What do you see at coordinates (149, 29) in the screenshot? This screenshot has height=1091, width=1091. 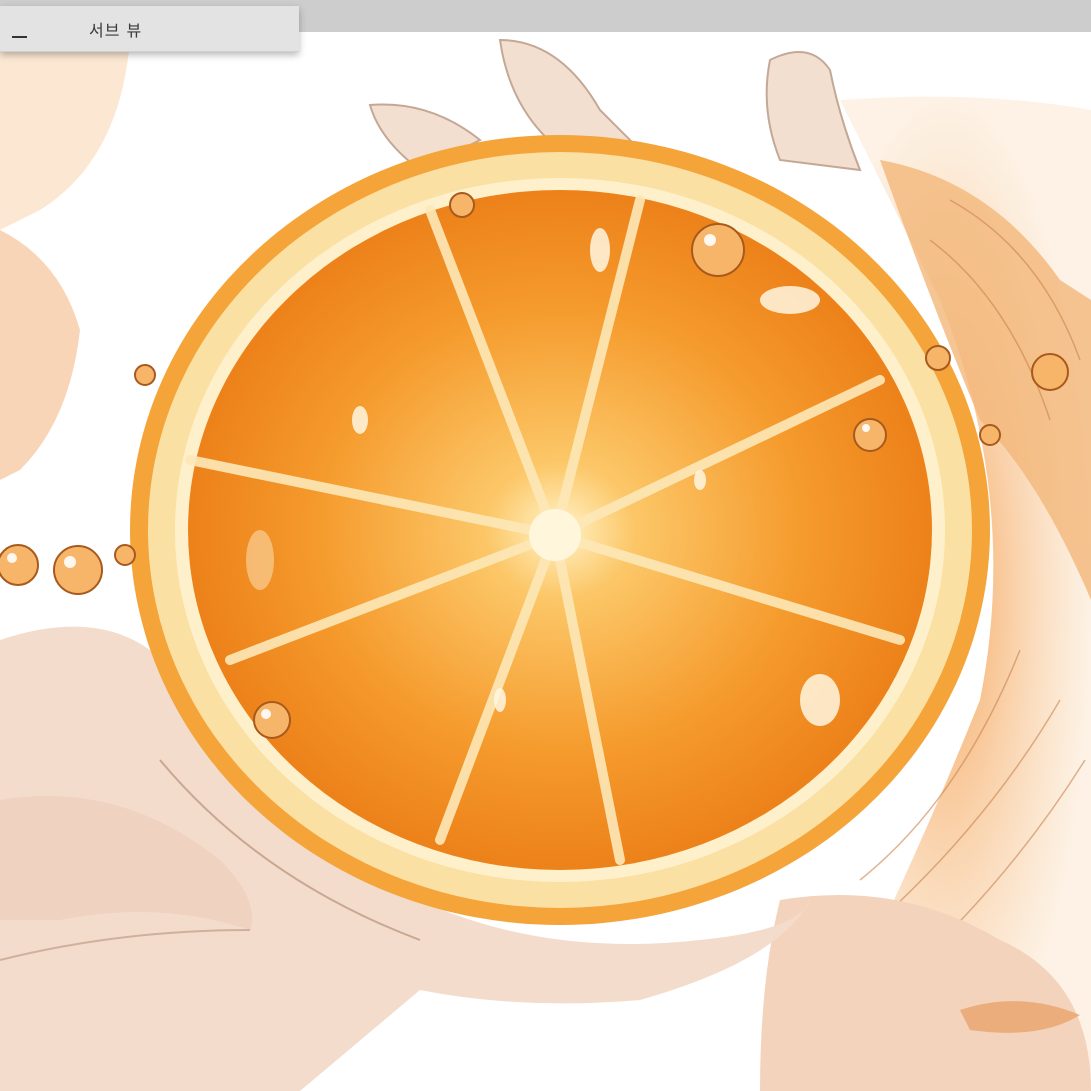 I see `subview-panel: 서브 뷰` at bounding box center [149, 29].